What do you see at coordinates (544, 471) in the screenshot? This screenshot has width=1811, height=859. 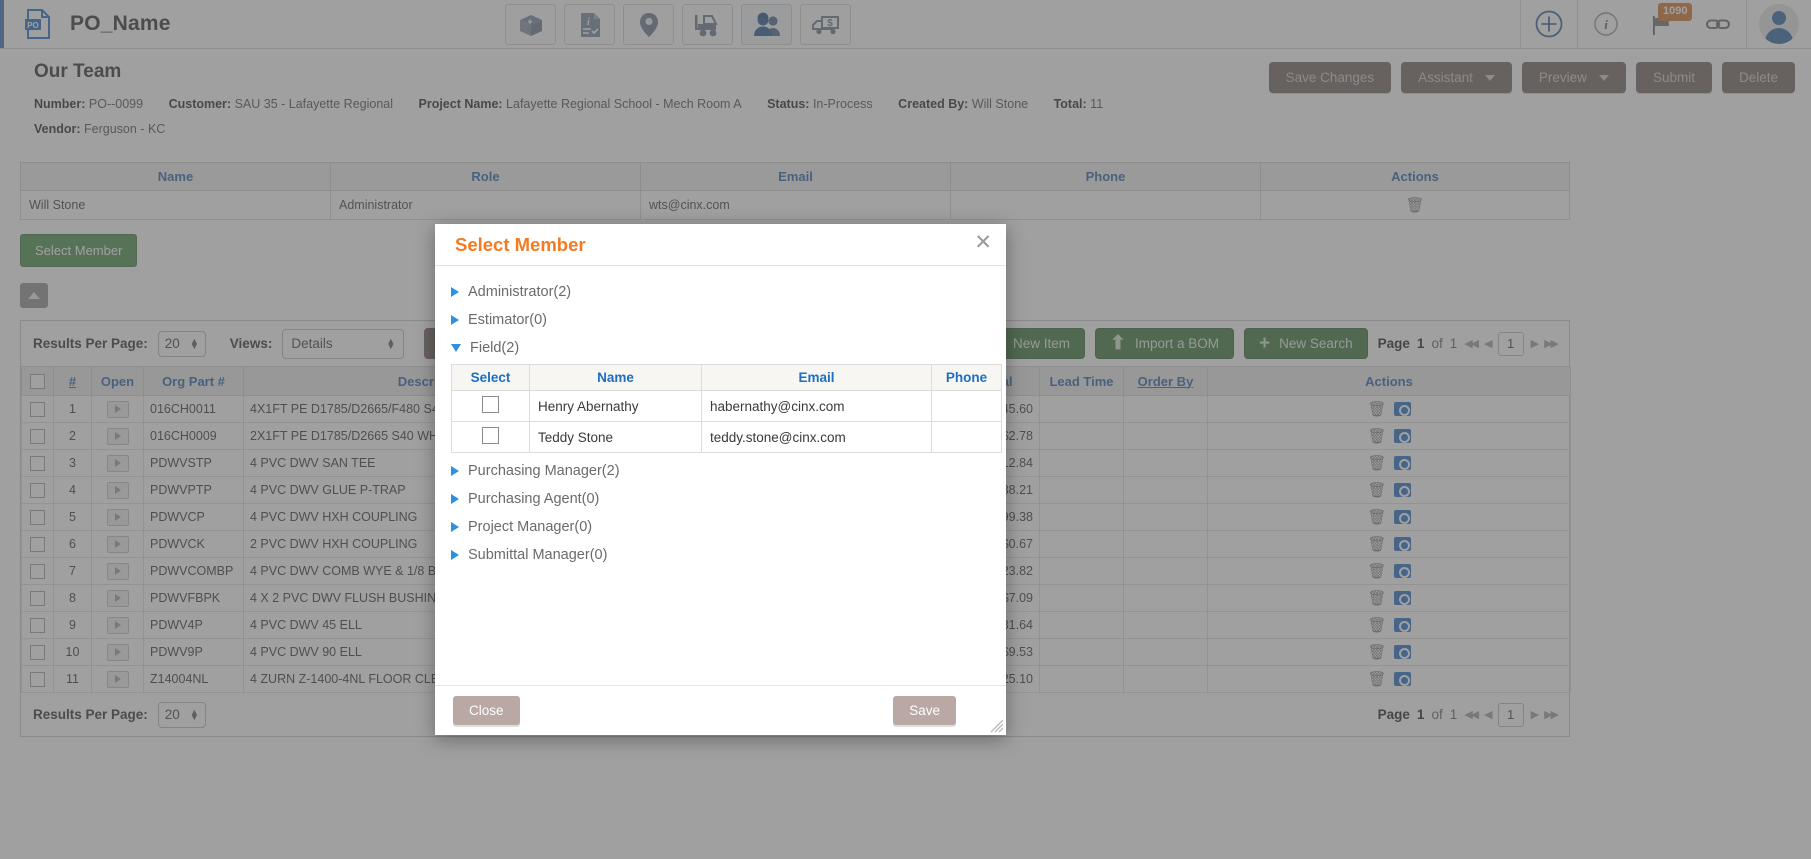 I see `accordion-label: Purchasing Manager(2)` at bounding box center [544, 471].